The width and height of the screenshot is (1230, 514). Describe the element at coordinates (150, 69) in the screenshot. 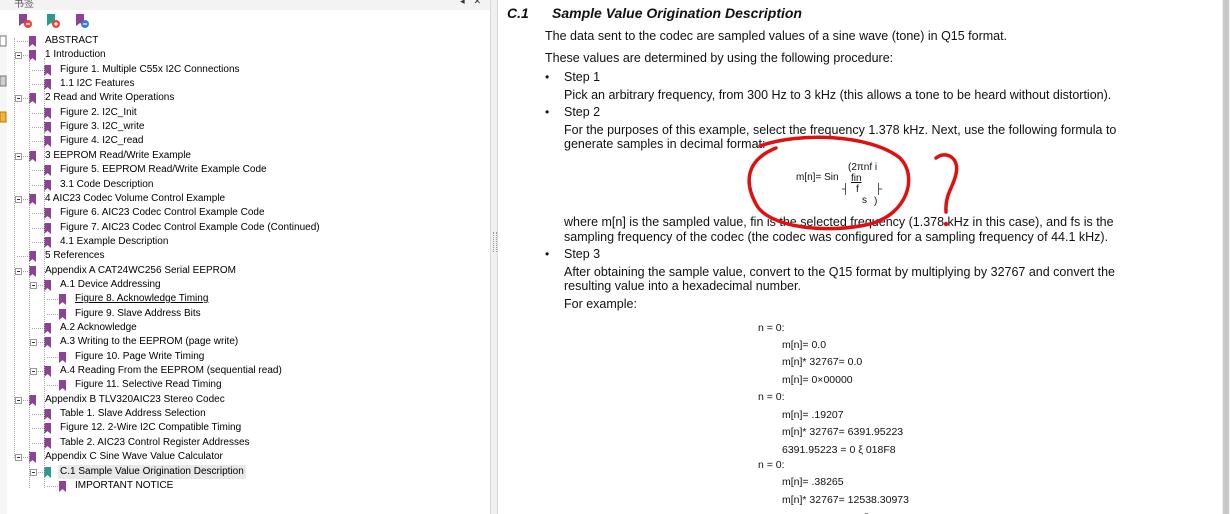

I see `bookmark-label: Figure 1. Multiple C55x I2C Connections` at that location.